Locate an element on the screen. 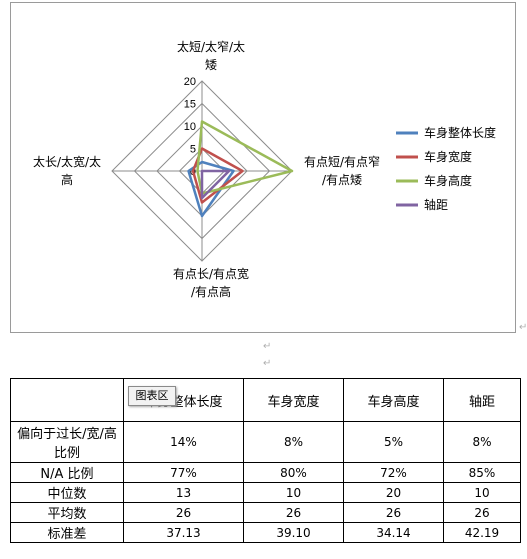 The height and width of the screenshot is (559, 527). table-cell: 77% is located at coordinates (183, 472).